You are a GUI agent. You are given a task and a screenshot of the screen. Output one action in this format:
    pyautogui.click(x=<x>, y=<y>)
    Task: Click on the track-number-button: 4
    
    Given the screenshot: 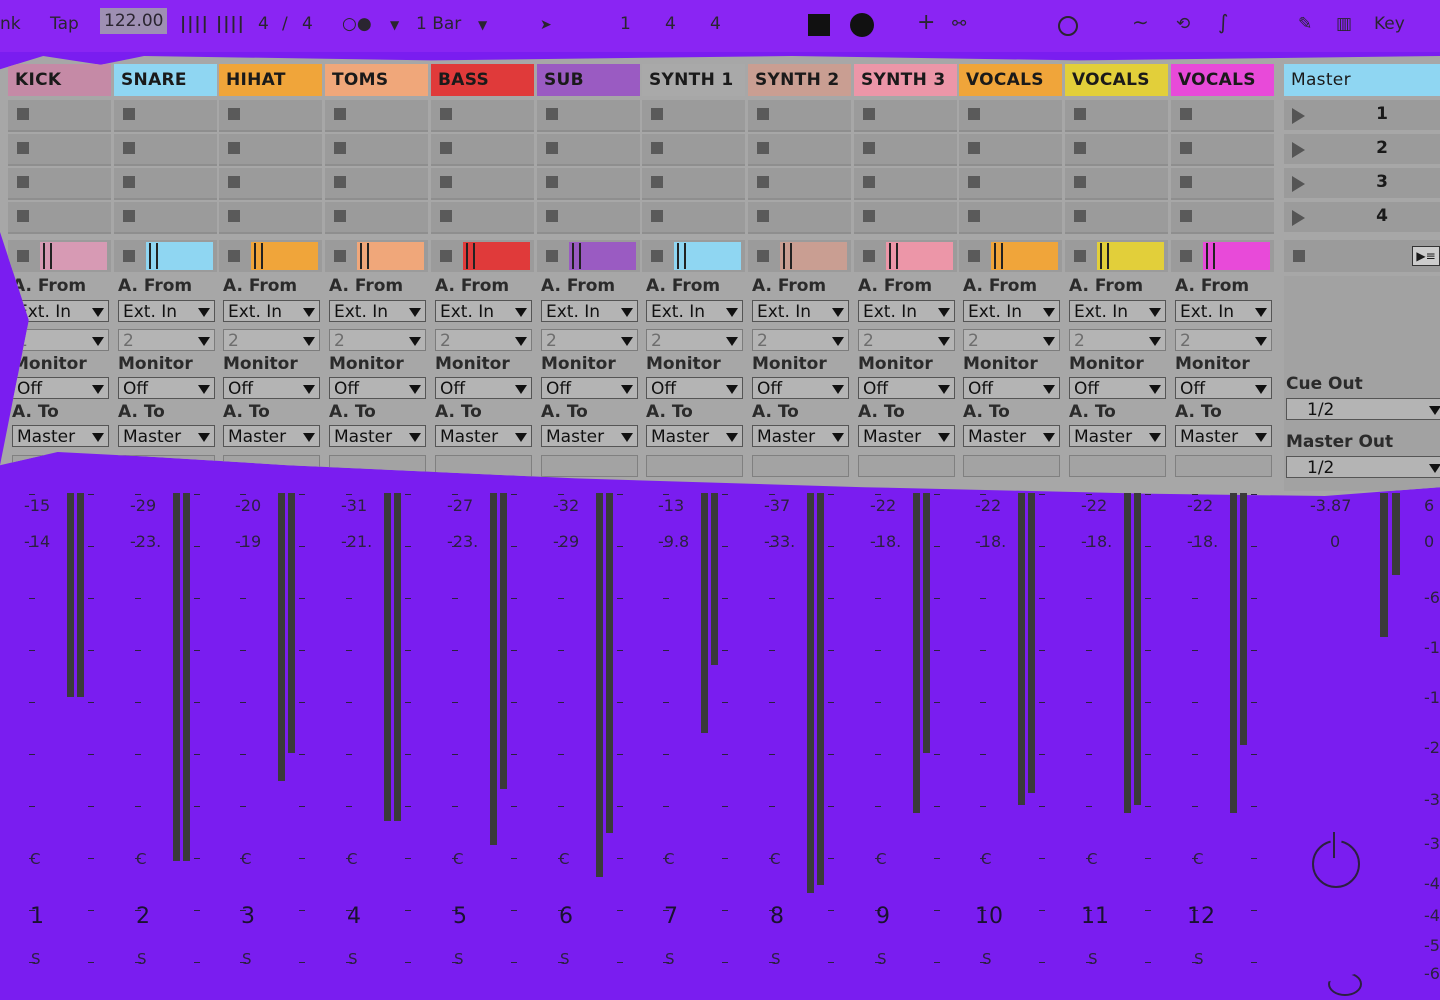 What is the action you would take?
    pyautogui.click(x=354, y=916)
    